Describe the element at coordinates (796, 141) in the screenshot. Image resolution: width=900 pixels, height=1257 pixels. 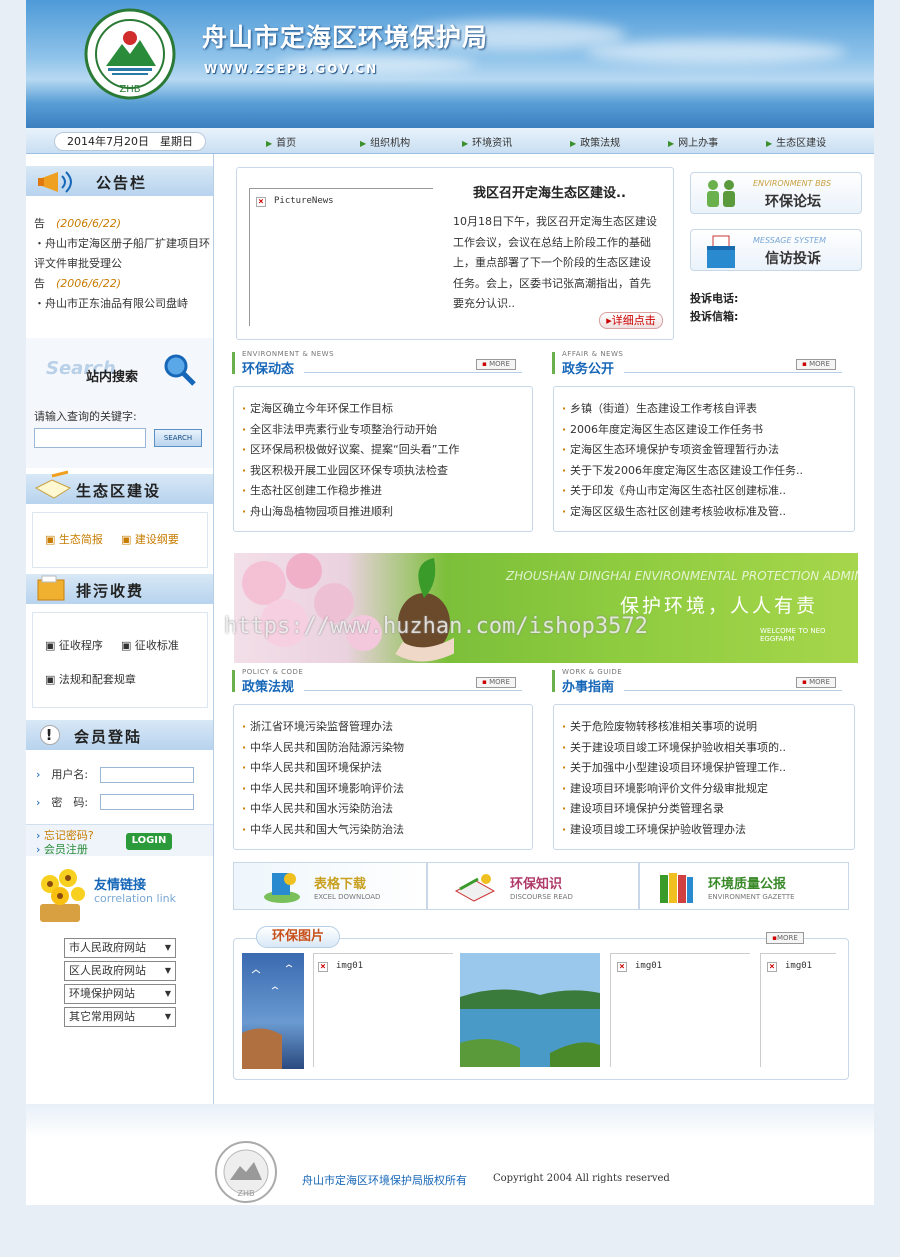
I see `nav-eco-construction: ▶ 生态区建设` at that location.